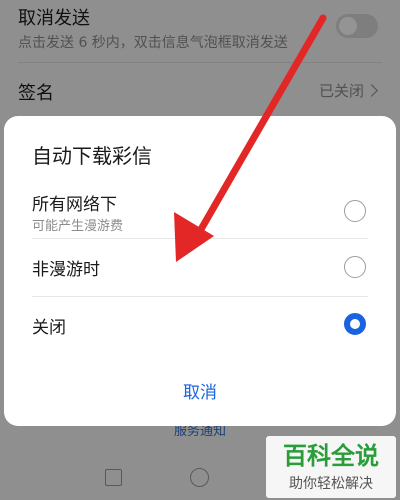 Image resolution: width=400 pixels, height=500 pixels. I want to click on svg-text: 百科全说, so click(331, 456).